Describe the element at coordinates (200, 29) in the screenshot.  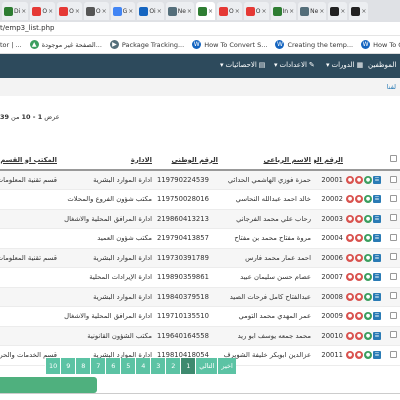
I see `address-bar: t/emp3_list.php` at that location.